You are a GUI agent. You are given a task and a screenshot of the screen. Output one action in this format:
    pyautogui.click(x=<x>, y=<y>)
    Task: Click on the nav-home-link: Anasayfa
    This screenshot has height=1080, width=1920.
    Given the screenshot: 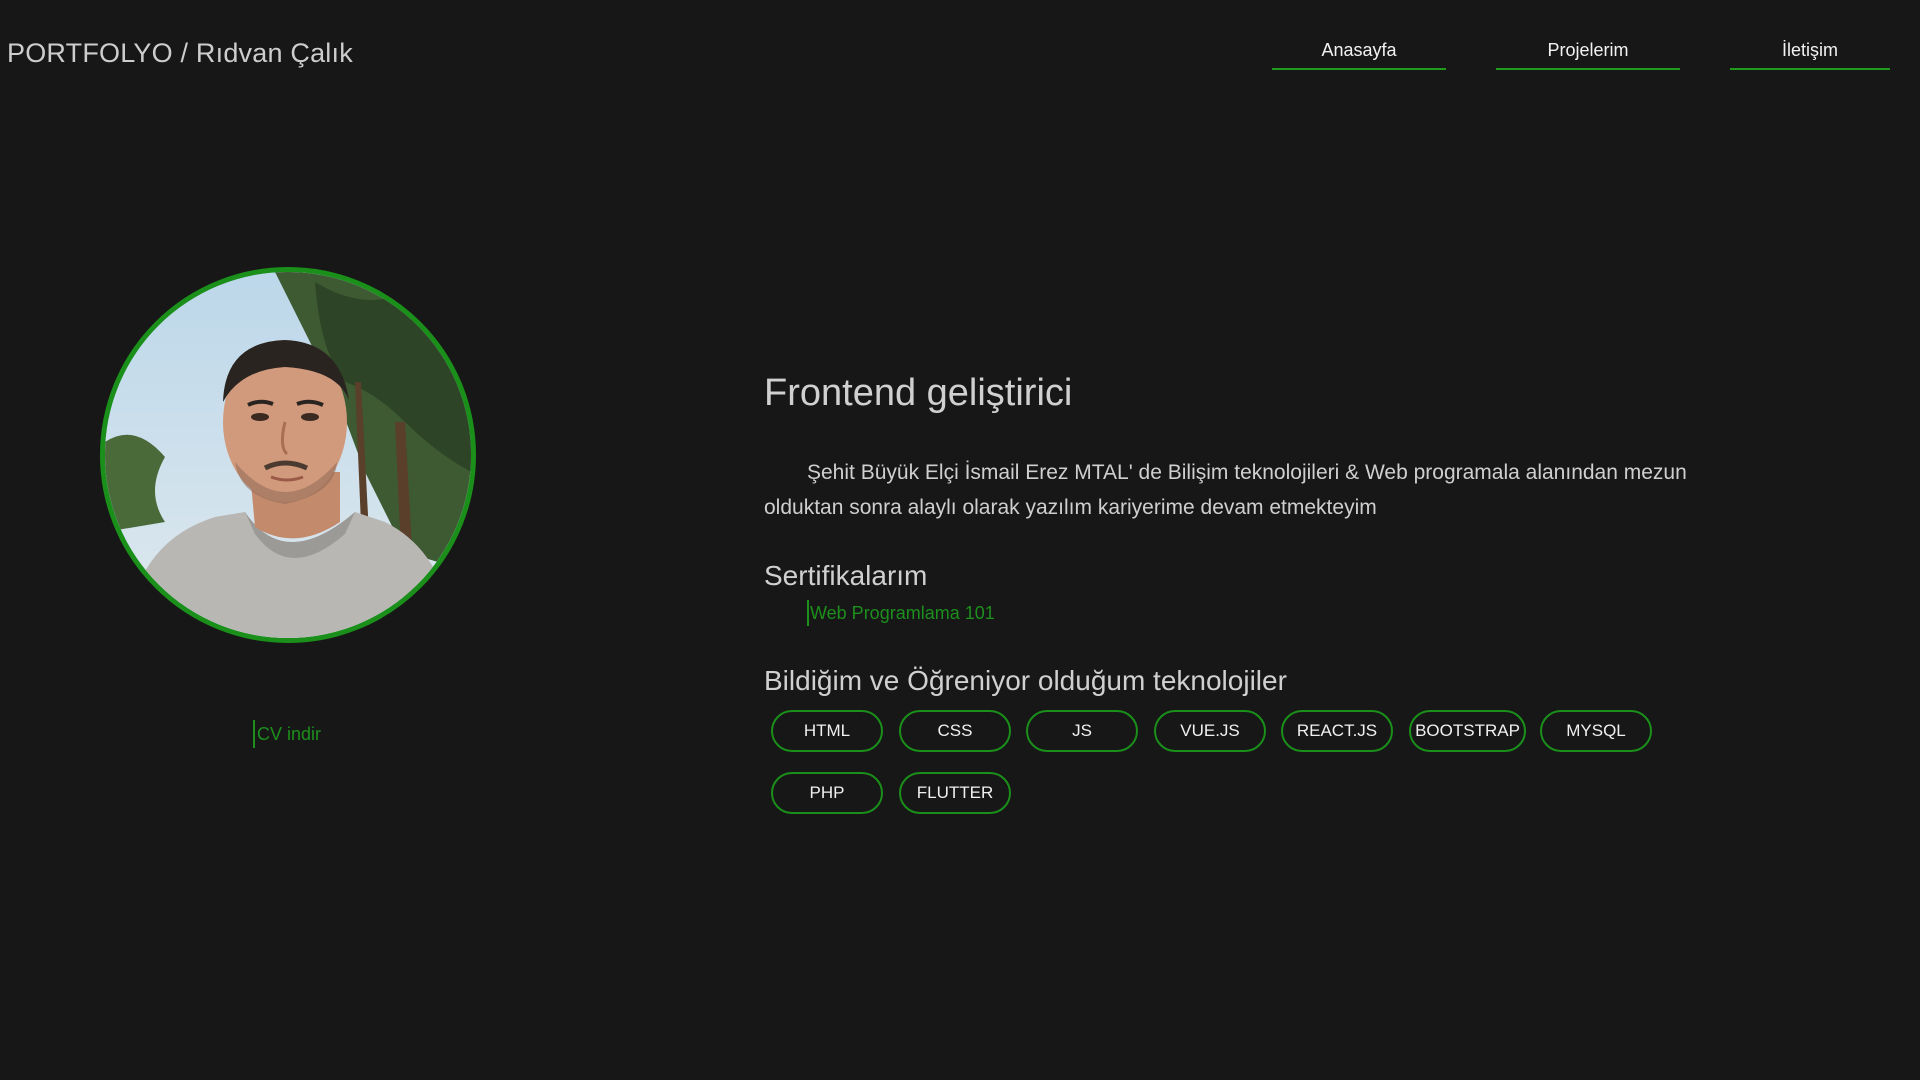 What is the action you would take?
    pyautogui.click(x=1359, y=55)
    